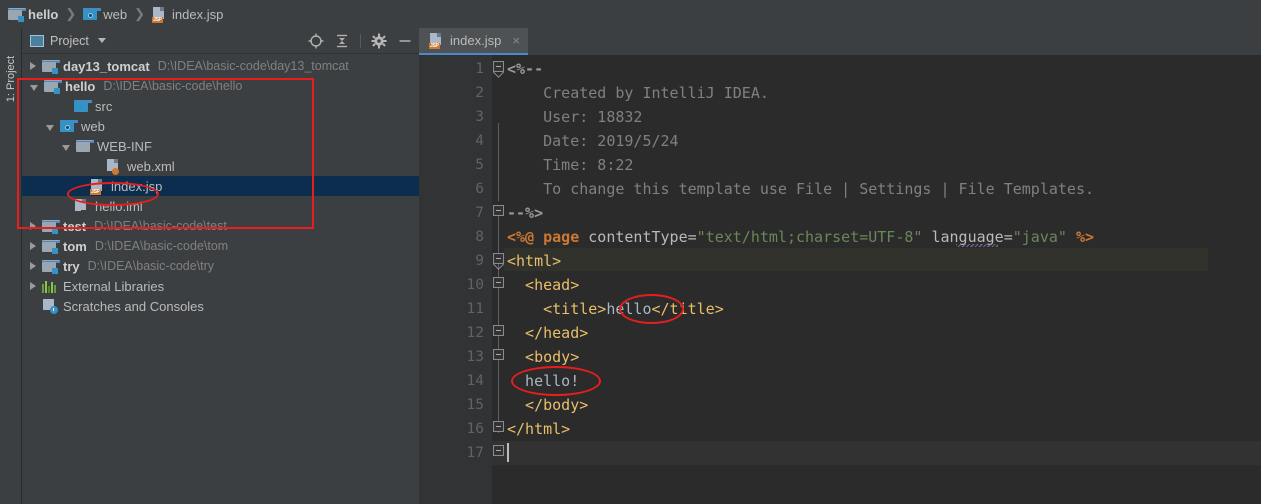 Image resolution: width=1261 pixels, height=504 pixels. Describe the element at coordinates (479, 189) in the screenshot. I see `line-number: 6` at that location.